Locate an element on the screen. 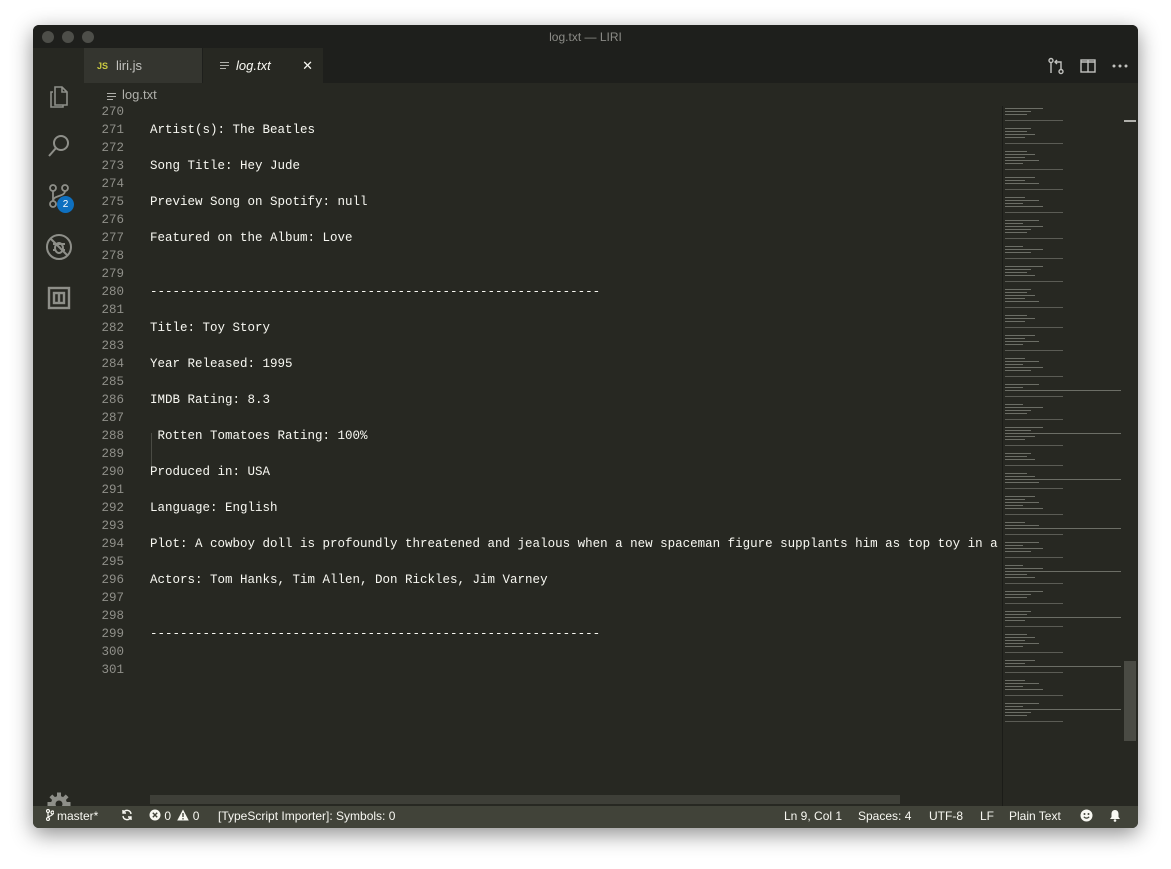  open-changes-button is located at coordinates (1056, 66).